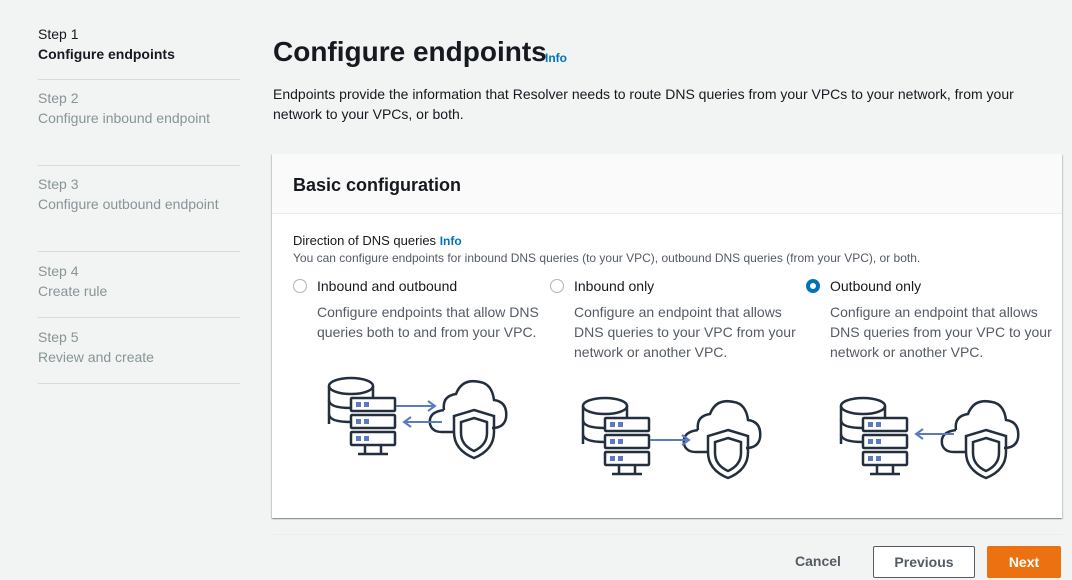 The image size is (1072, 580). Describe the element at coordinates (128, 204) in the screenshot. I see `step-3-title: Configure outbound endpoint` at that location.